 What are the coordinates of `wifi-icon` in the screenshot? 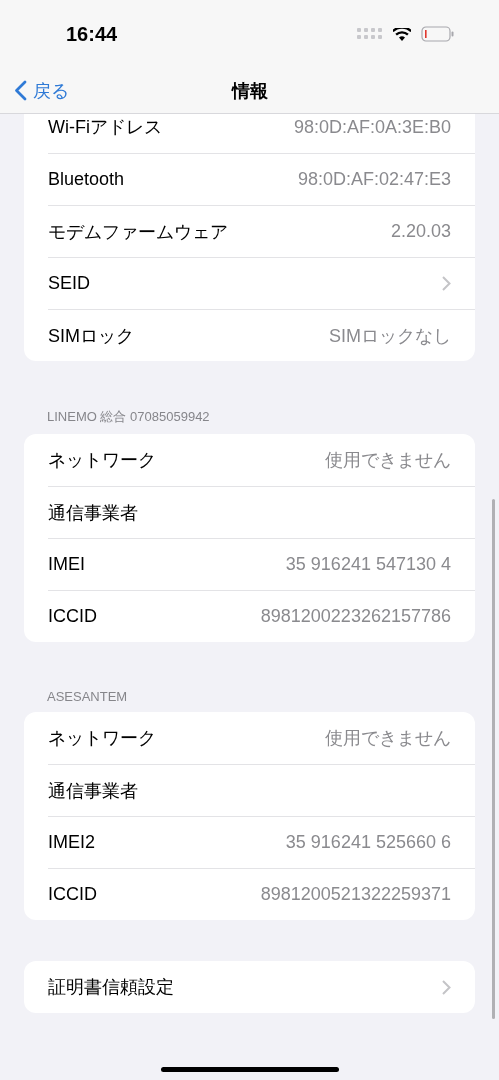 It's located at (402, 34).